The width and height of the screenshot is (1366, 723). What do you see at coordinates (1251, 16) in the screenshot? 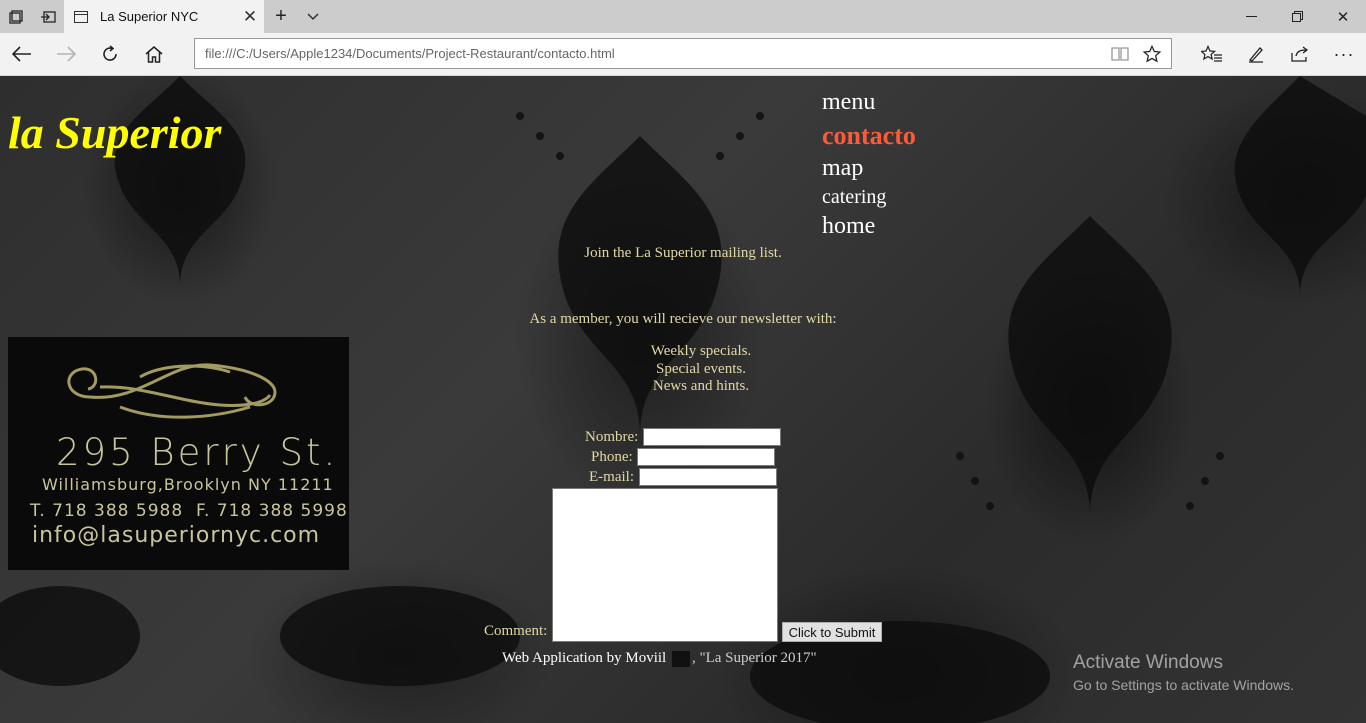
I see `minimize-icon` at bounding box center [1251, 16].